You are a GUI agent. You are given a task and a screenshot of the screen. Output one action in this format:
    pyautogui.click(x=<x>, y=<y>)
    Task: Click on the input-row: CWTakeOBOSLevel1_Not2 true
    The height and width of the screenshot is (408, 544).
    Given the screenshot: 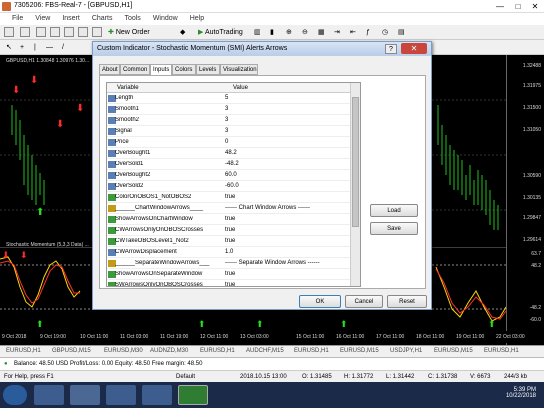 What is the action you would take?
    pyautogui.click(x=229, y=241)
    